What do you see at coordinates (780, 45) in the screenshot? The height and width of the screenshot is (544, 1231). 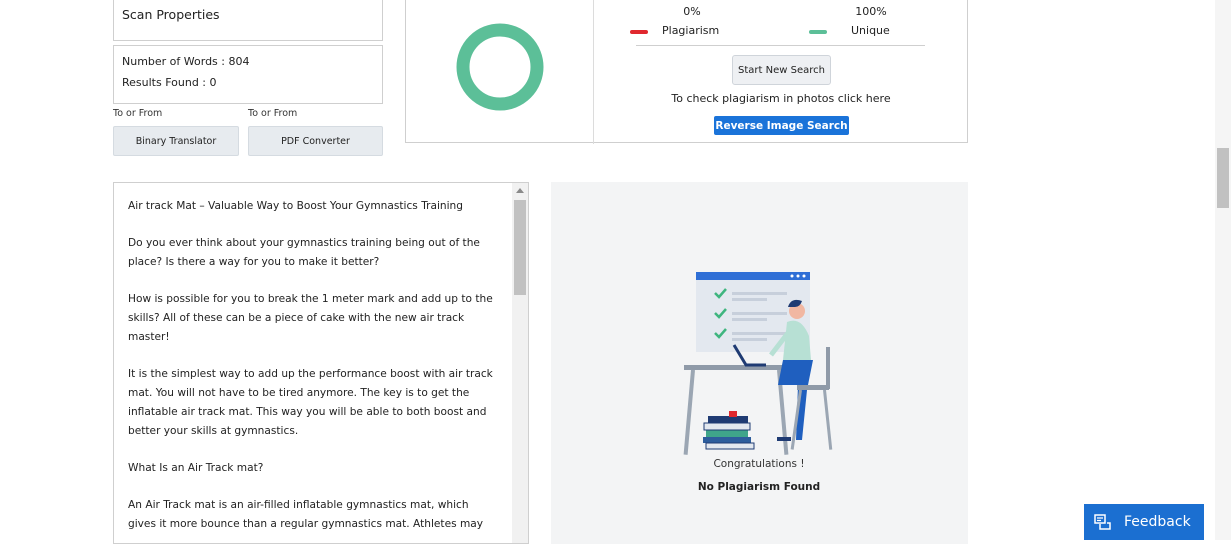 I see `legend-divider` at bounding box center [780, 45].